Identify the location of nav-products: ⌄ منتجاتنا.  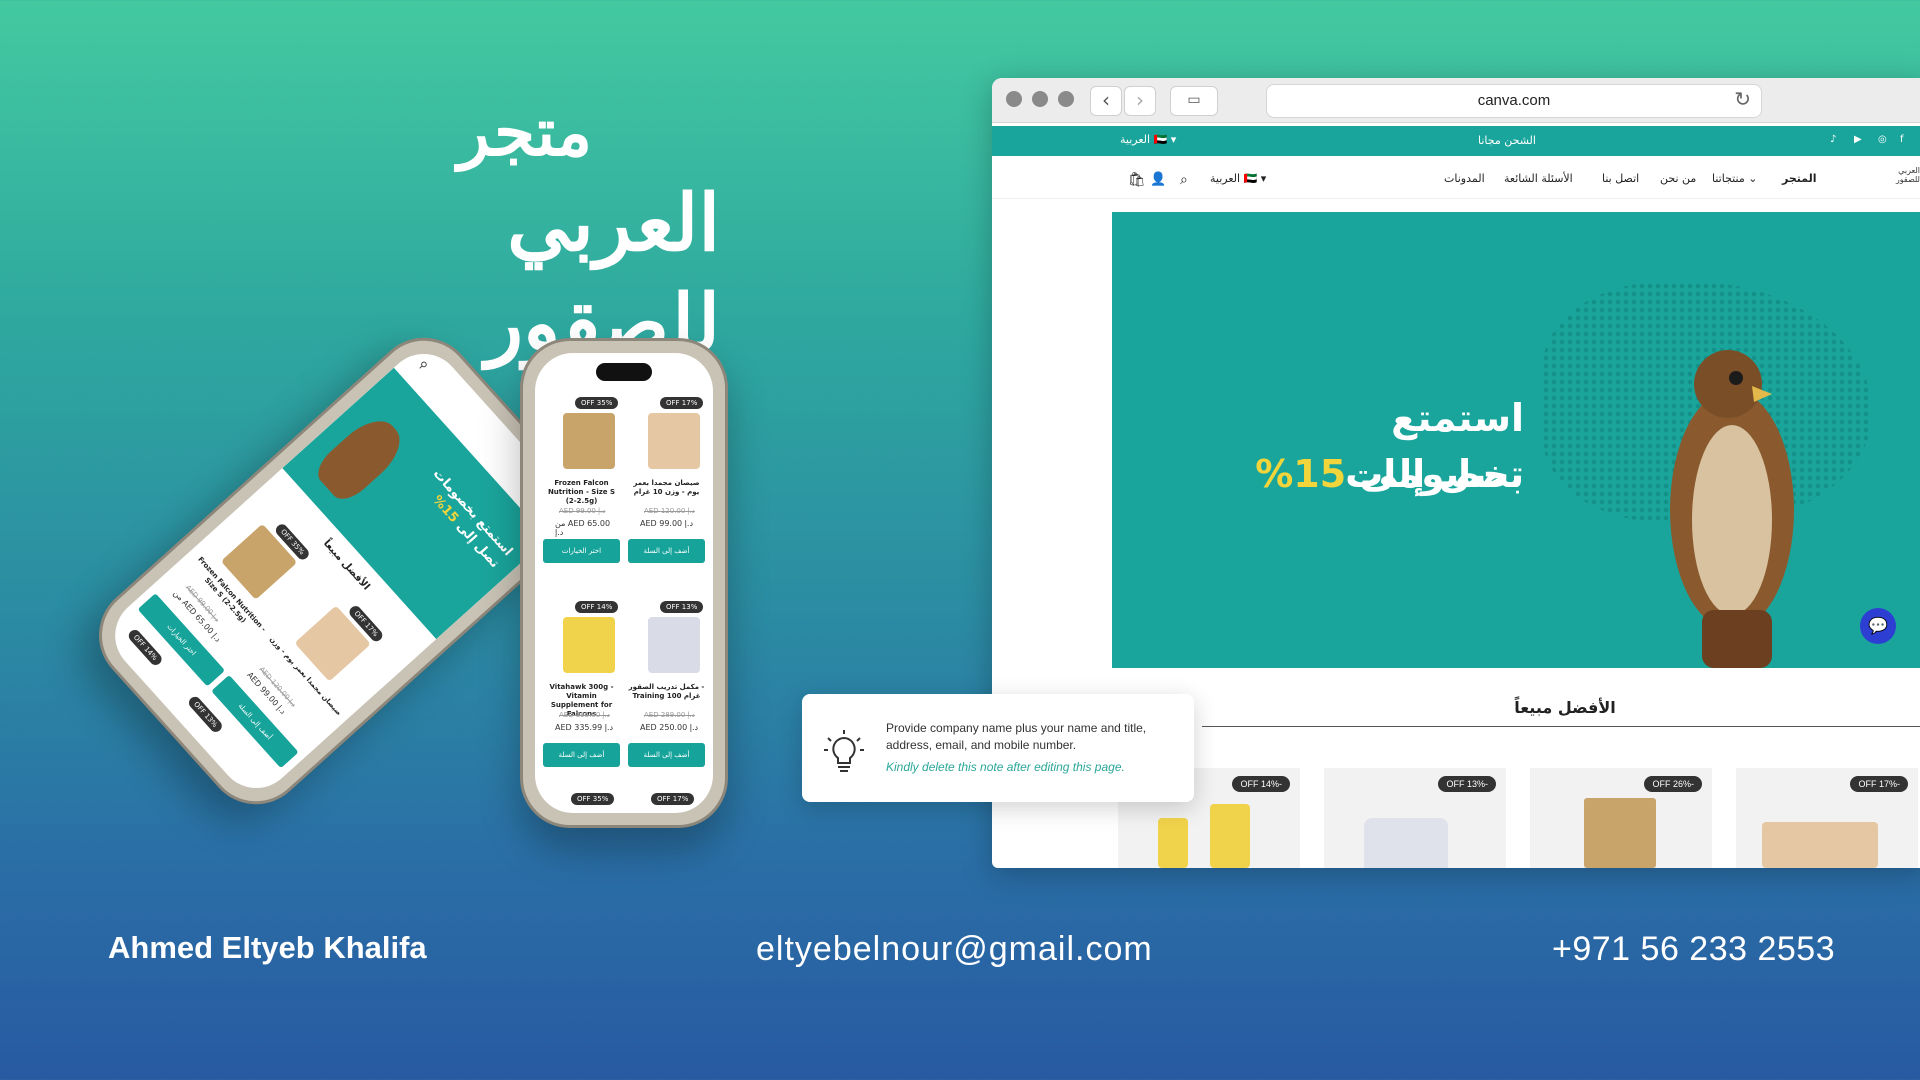
(1734, 178).